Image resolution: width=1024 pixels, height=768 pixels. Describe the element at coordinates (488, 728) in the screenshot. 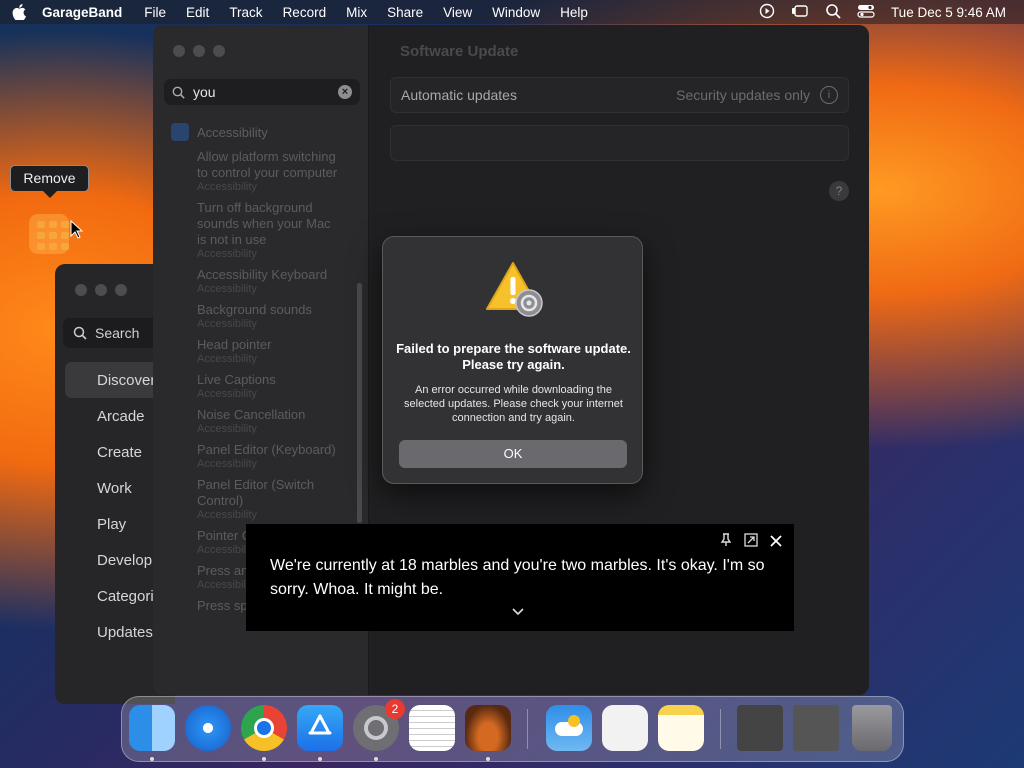

I see `garageband-icon` at that location.